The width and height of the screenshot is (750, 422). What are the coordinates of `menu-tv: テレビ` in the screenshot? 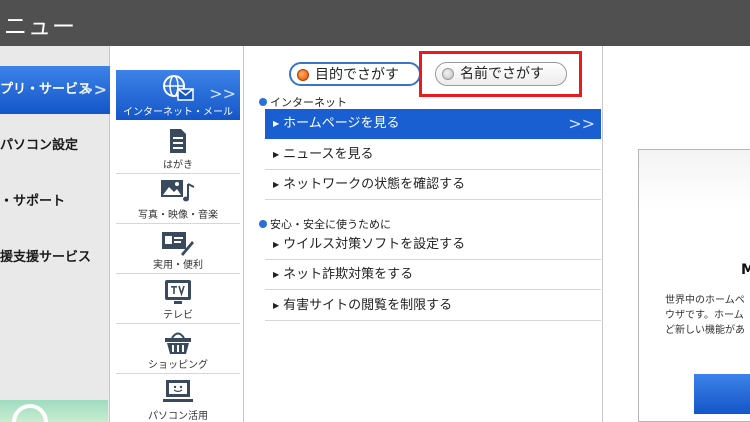 It's located at (178, 299).